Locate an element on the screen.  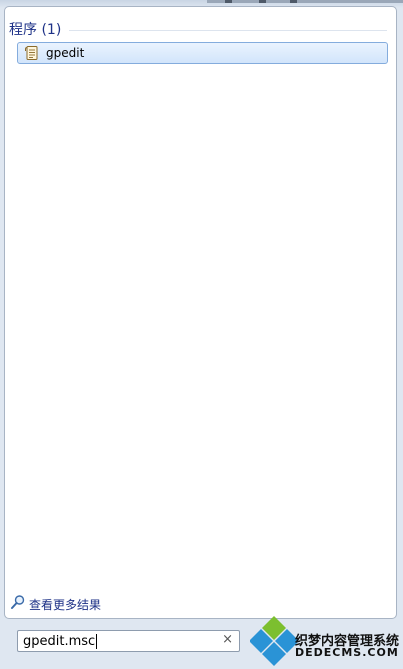
search-icon is located at coordinates (18, 604).